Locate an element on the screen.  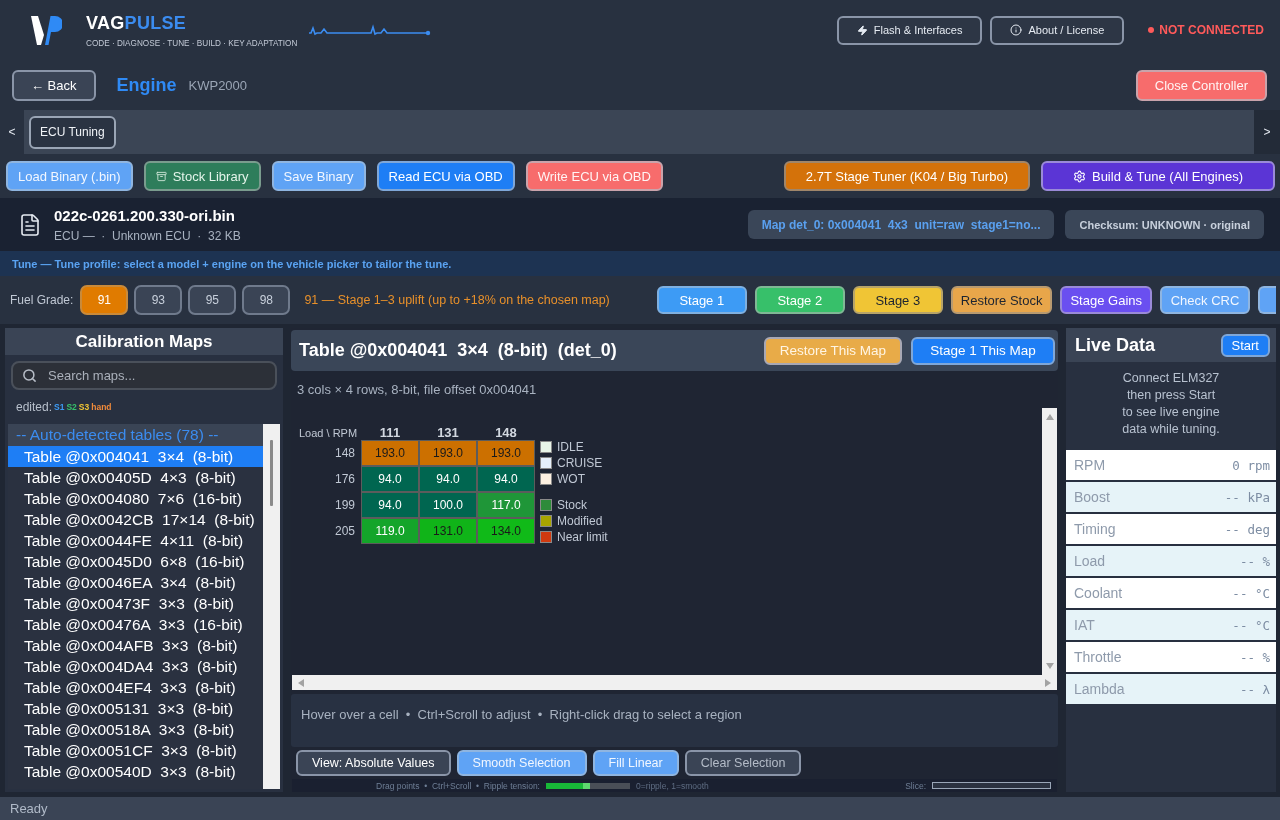
tagline: CODE · DIAGNOSE · TUNE · BUILD · KEY ADAPTATION is located at coordinates (192, 43).